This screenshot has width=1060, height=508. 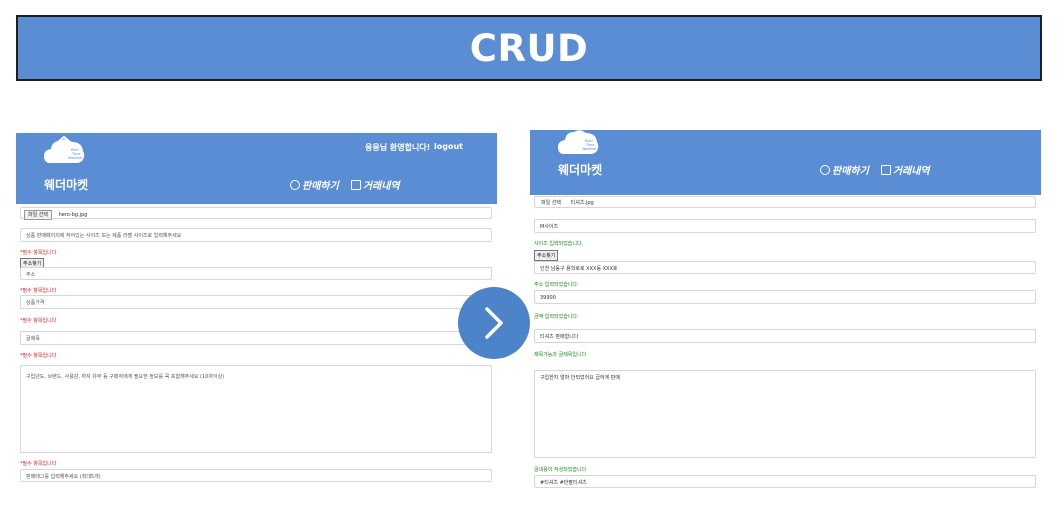 I want to click on file-input: 파일 선택 hero-bg.jpg, so click(x=256, y=213).